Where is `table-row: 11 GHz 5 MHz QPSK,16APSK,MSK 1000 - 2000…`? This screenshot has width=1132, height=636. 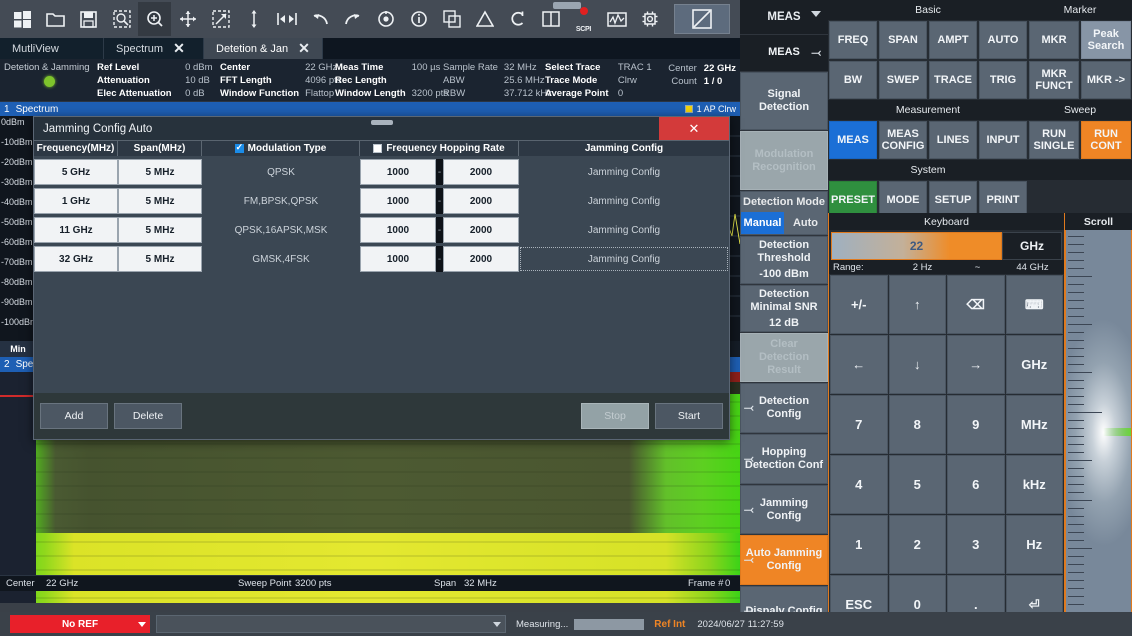
table-row: 11 GHz 5 MHz QPSK,16APSK,MSK 1000 - 2000… is located at coordinates (381, 230).